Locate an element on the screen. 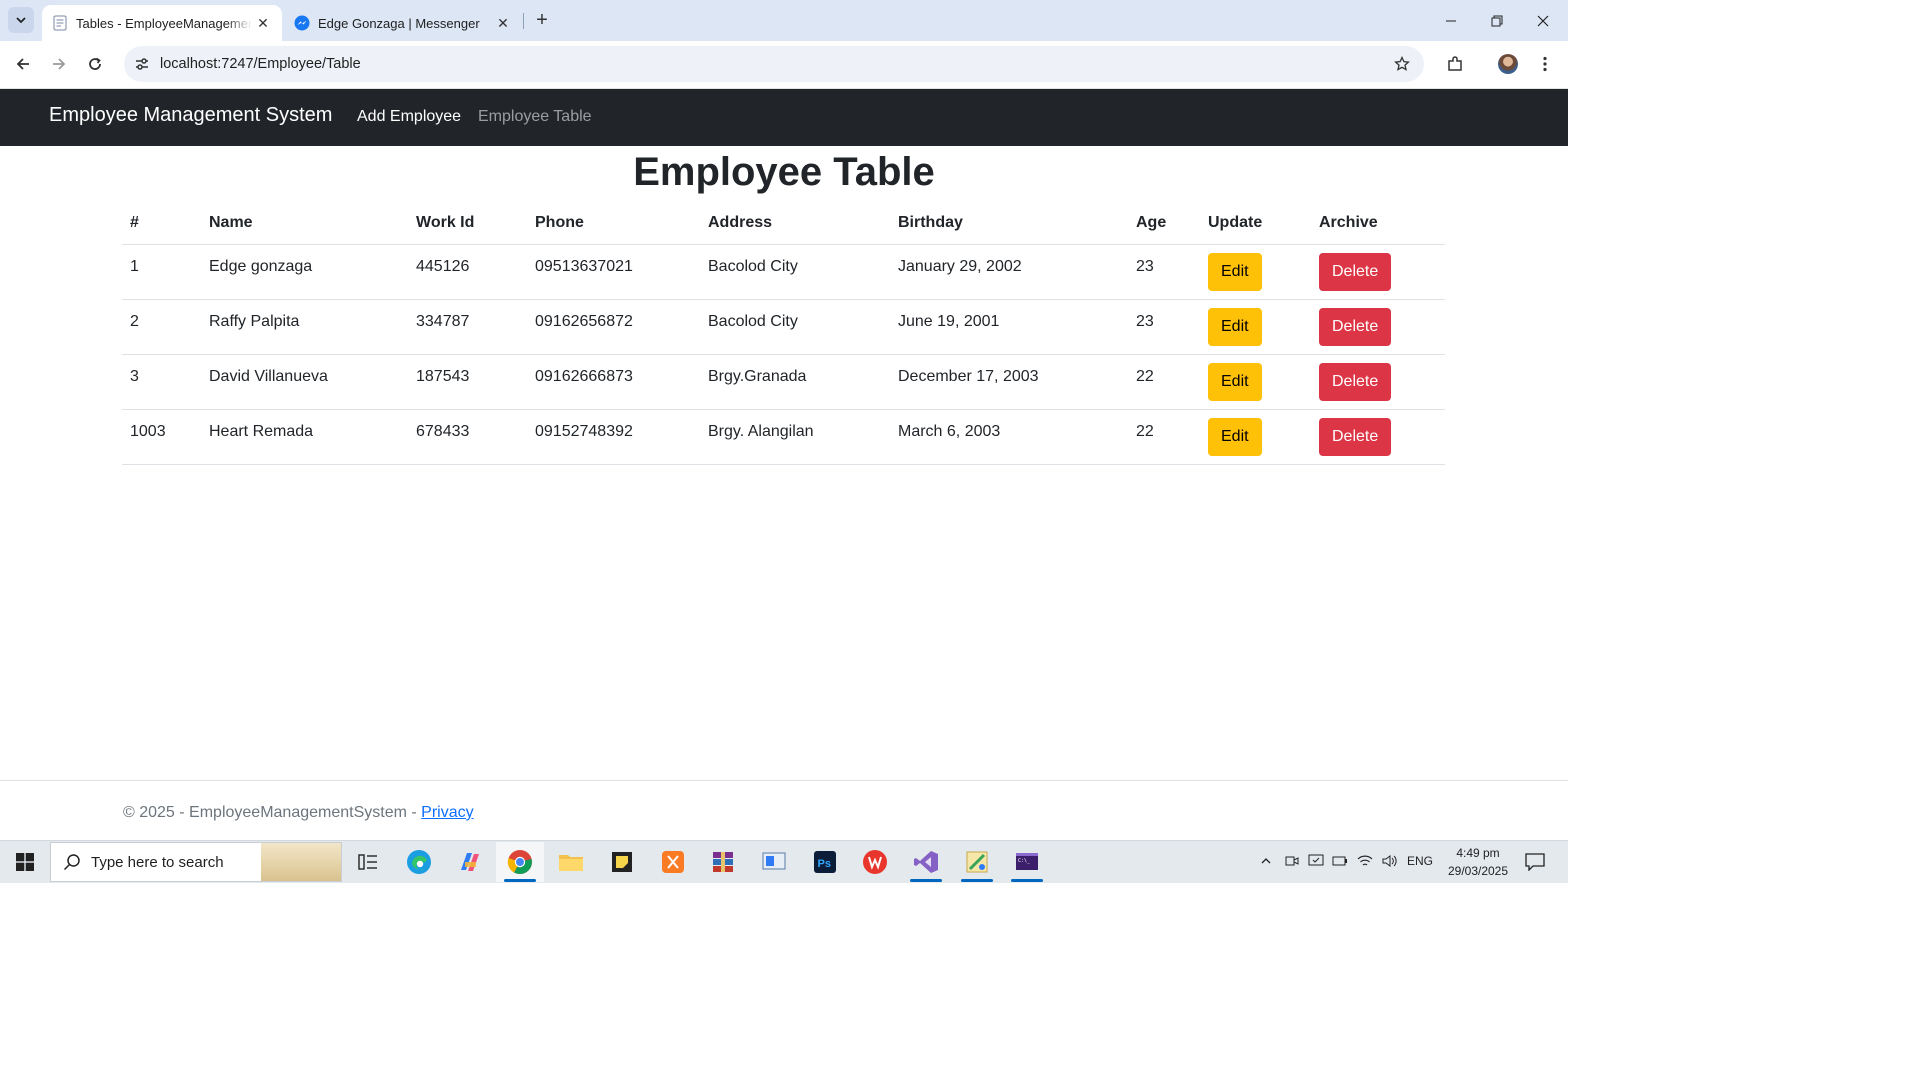  taskbar-app-wps-office is located at coordinates (875, 862).